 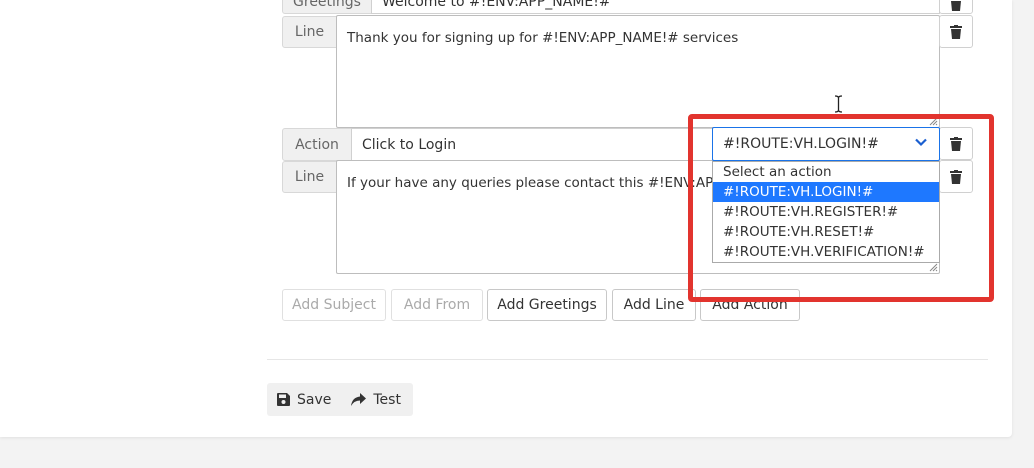 What do you see at coordinates (376, 399) in the screenshot?
I see `test-button: Test` at bounding box center [376, 399].